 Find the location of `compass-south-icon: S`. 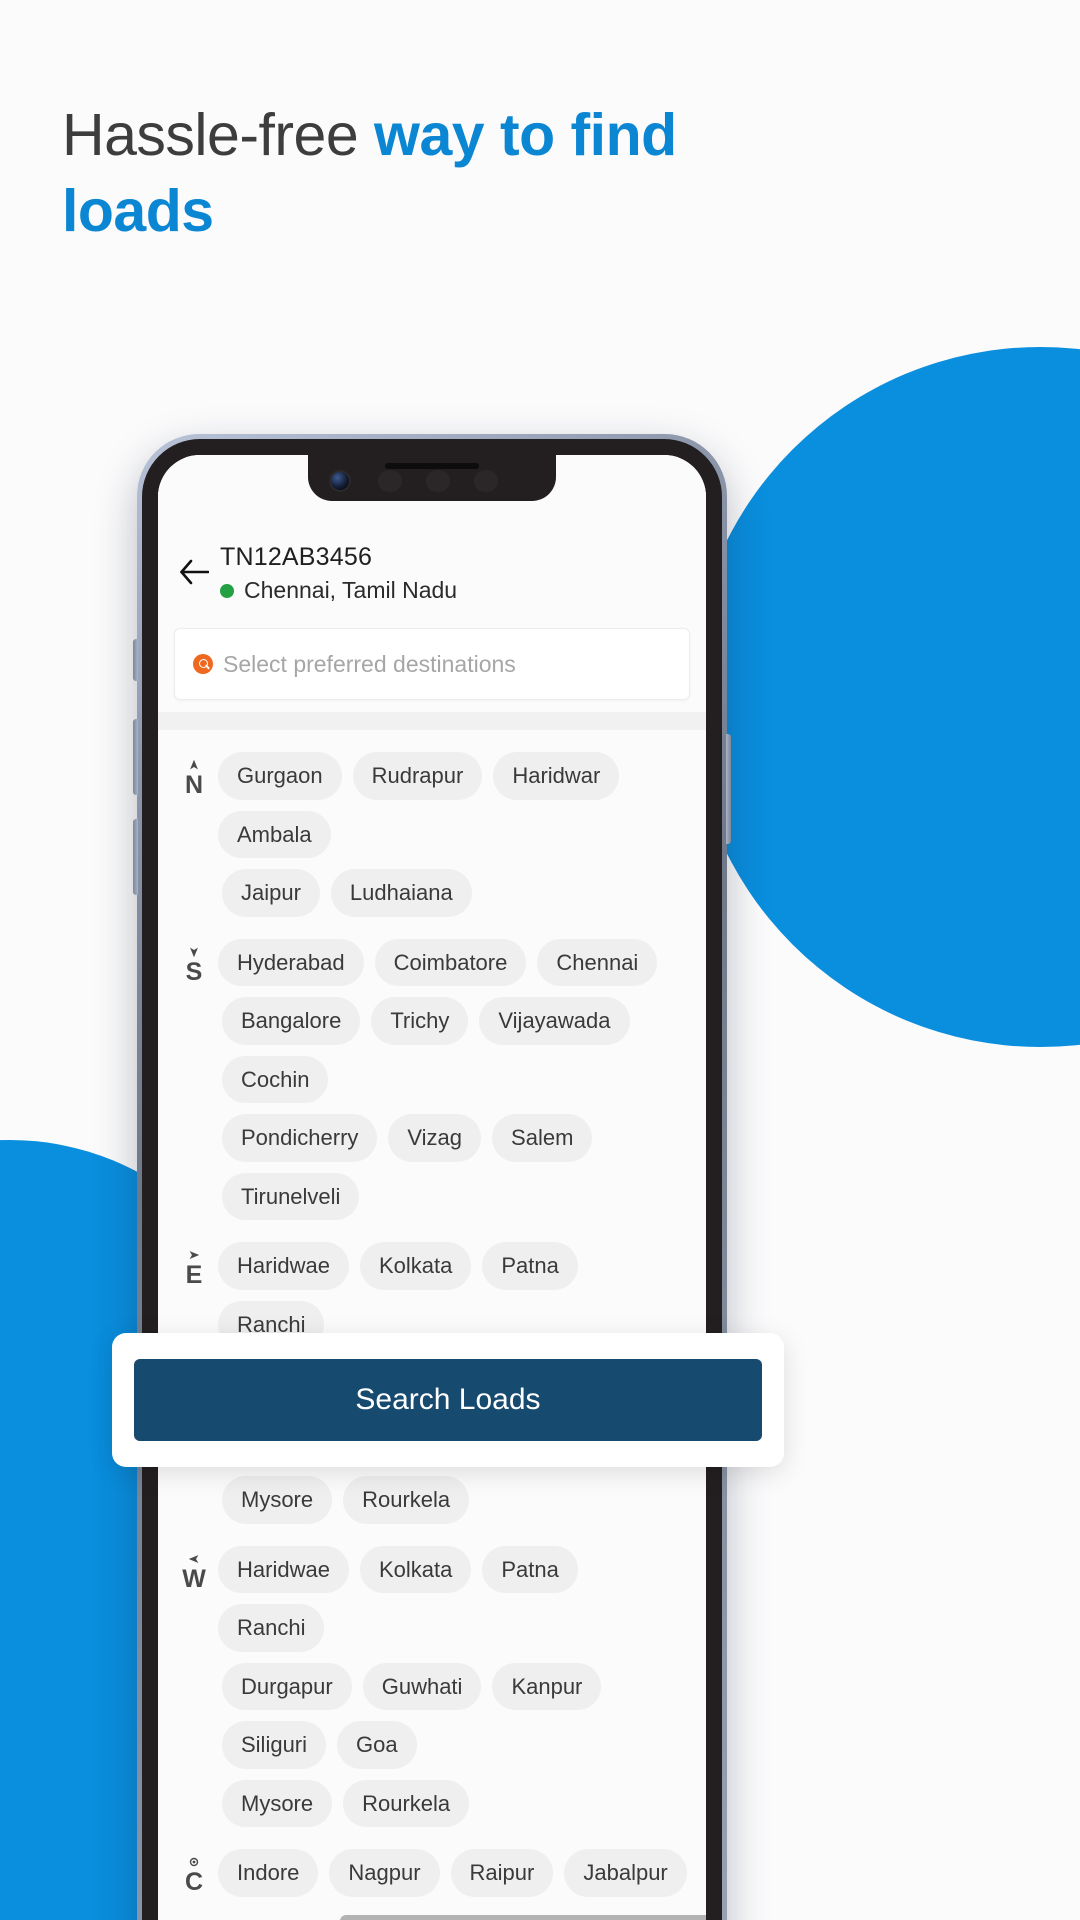

compass-south-icon: S is located at coordinates (194, 962).